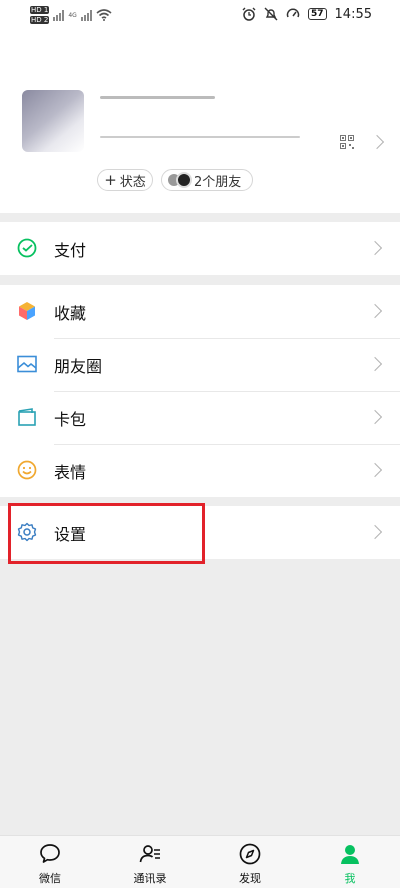 The height and width of the screenshot is (888, 400). What do you see at coordinates (271, 14) in the screenshot?
I see `mute-bell-icon` at bounding box center [271, 14].